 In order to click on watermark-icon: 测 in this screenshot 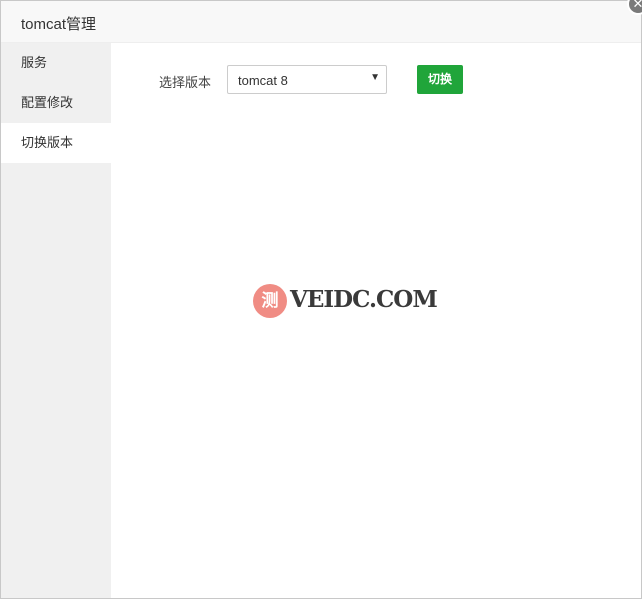, I will do `click(270, 301)`.